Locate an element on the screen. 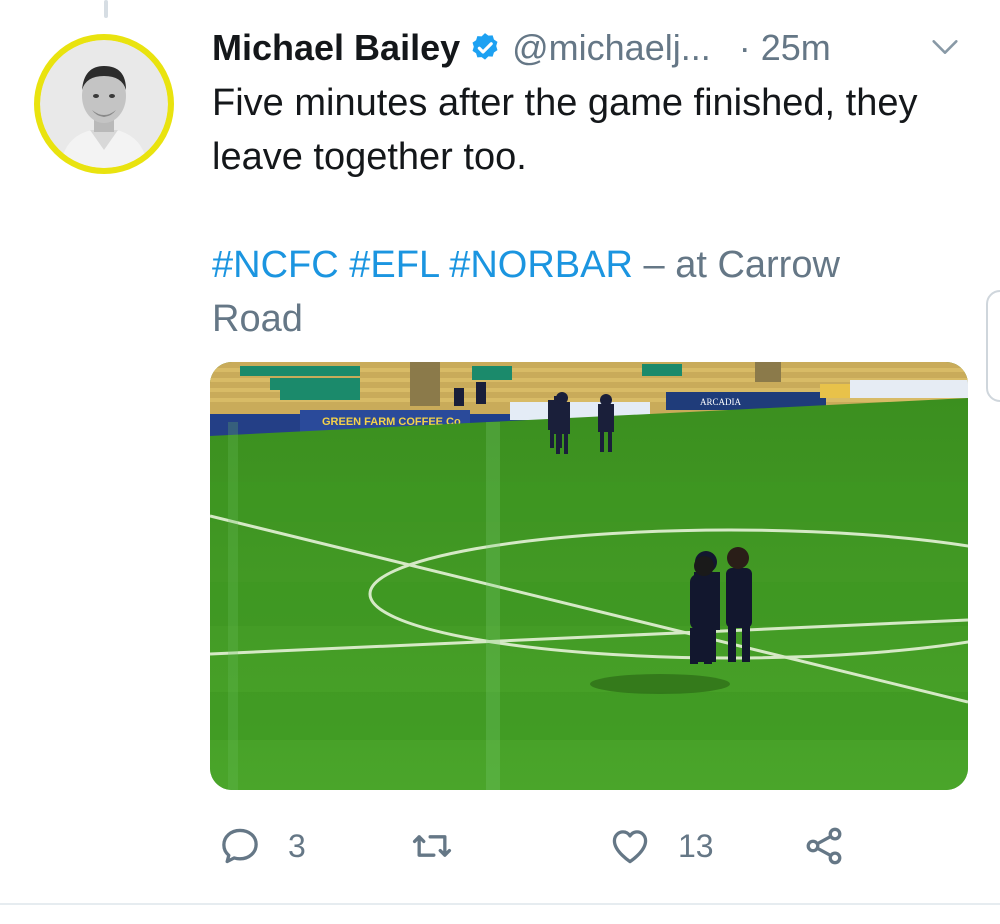 The height and width of the screenshot is (924, 1000). author-name: Michael Bailey is located at coordinates (336, 48).